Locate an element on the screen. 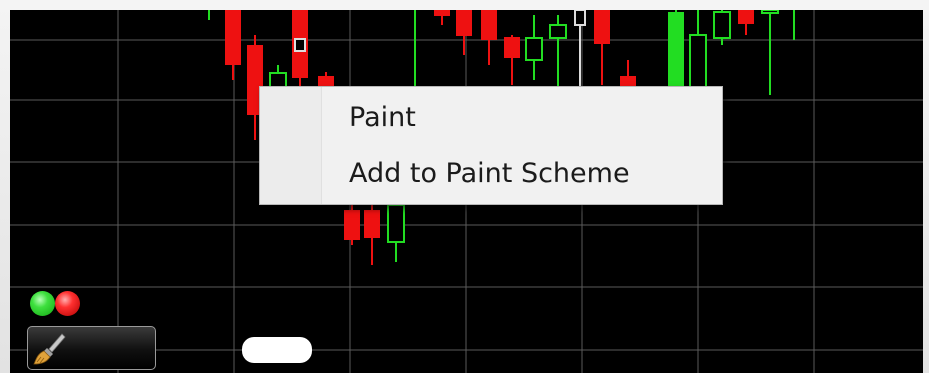 The image size is (929, 373). status-pill is located at coordinates (277, 350).